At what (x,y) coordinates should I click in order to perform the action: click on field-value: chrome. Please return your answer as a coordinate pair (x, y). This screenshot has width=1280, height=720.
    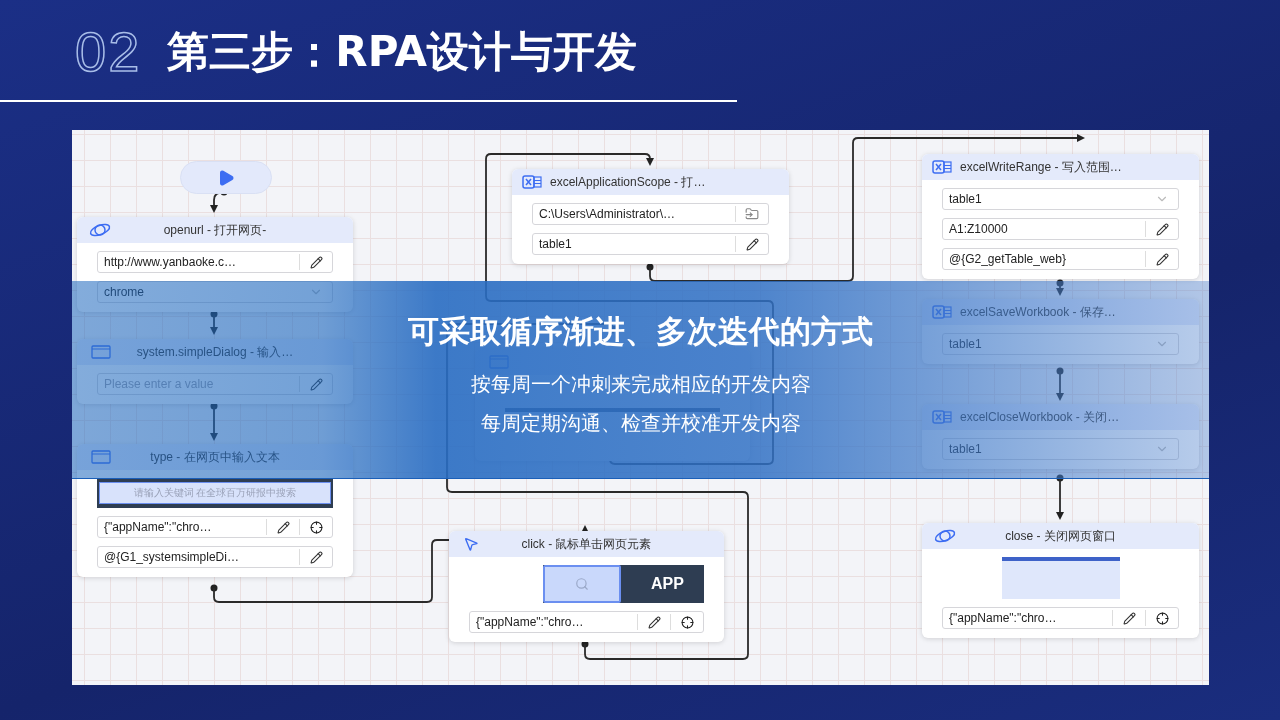
    Looking at the image, I should click on (124, 292).